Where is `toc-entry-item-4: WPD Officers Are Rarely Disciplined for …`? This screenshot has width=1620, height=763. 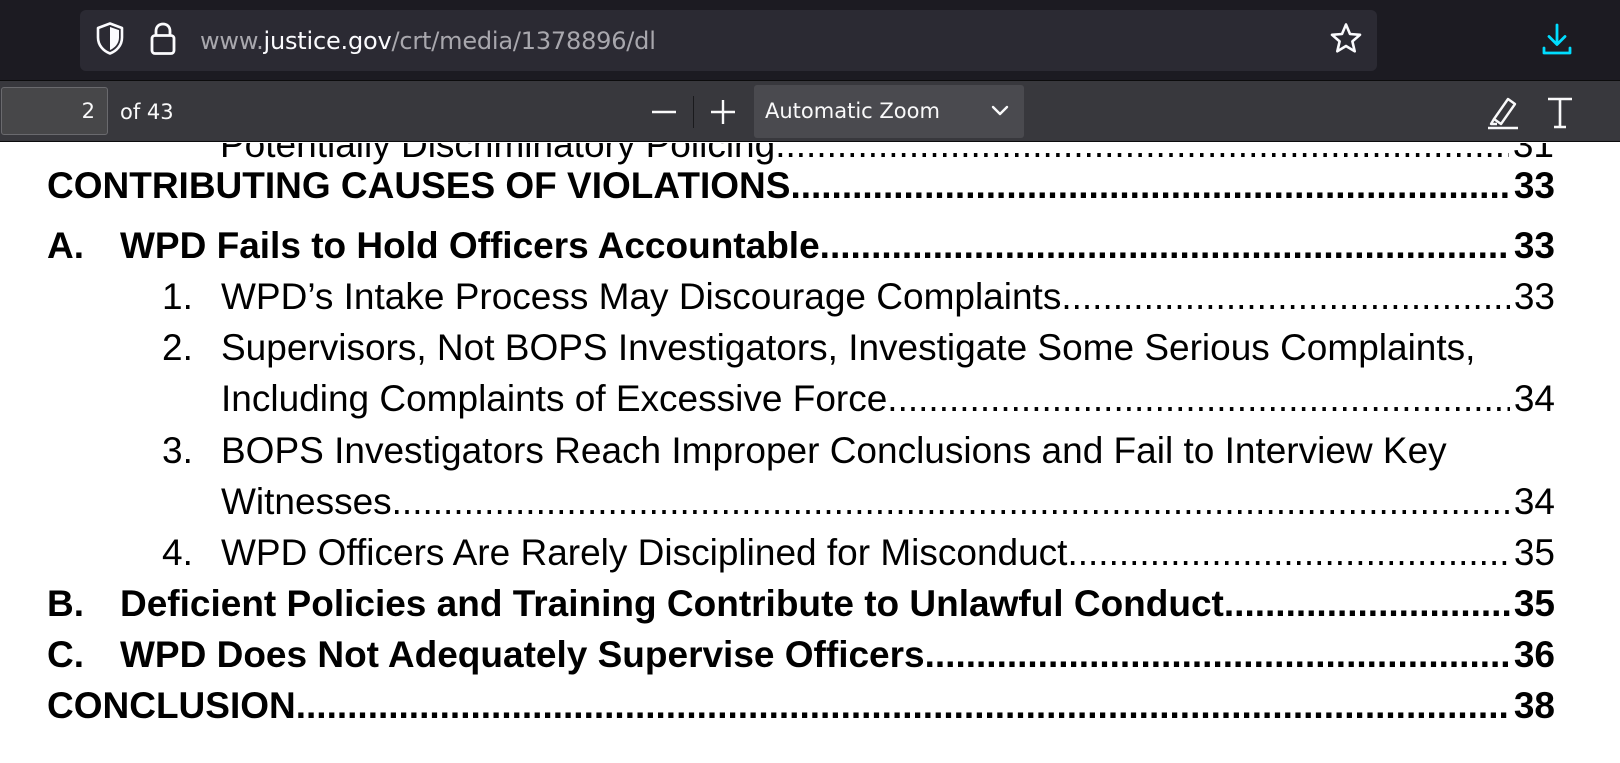 toc-entry-item-4: WPD Officers Are Rarely Disciplined for … is located at coordinates (888, 553).